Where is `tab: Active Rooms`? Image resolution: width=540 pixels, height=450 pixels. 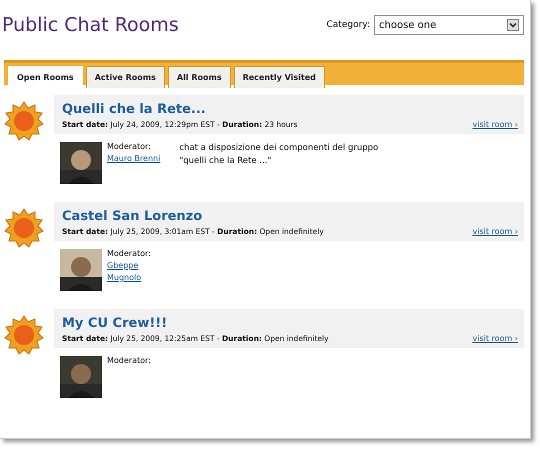 tab: Active Rooms is located at coordinates (125, 77).